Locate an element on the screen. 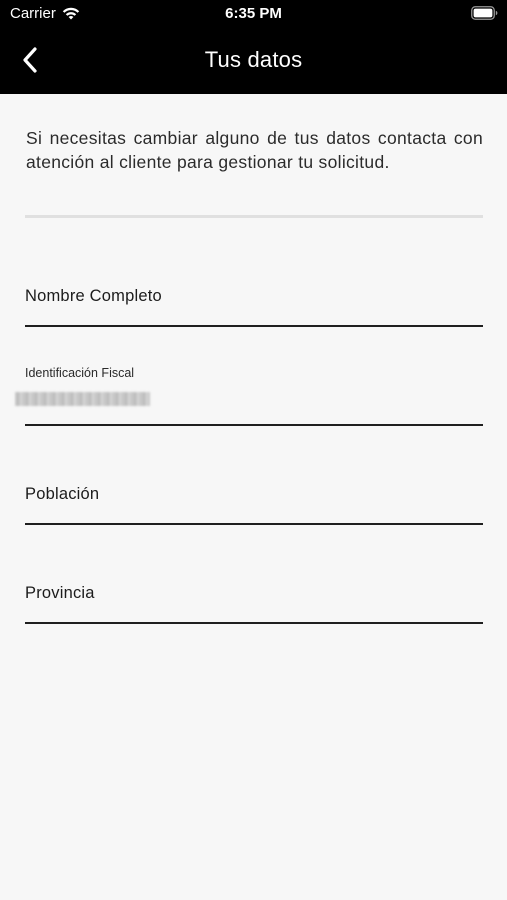 Image resolution: width=507 pixels, height=900 pixels. province-placeholder: Provincia is located at coordinates (60, 593).